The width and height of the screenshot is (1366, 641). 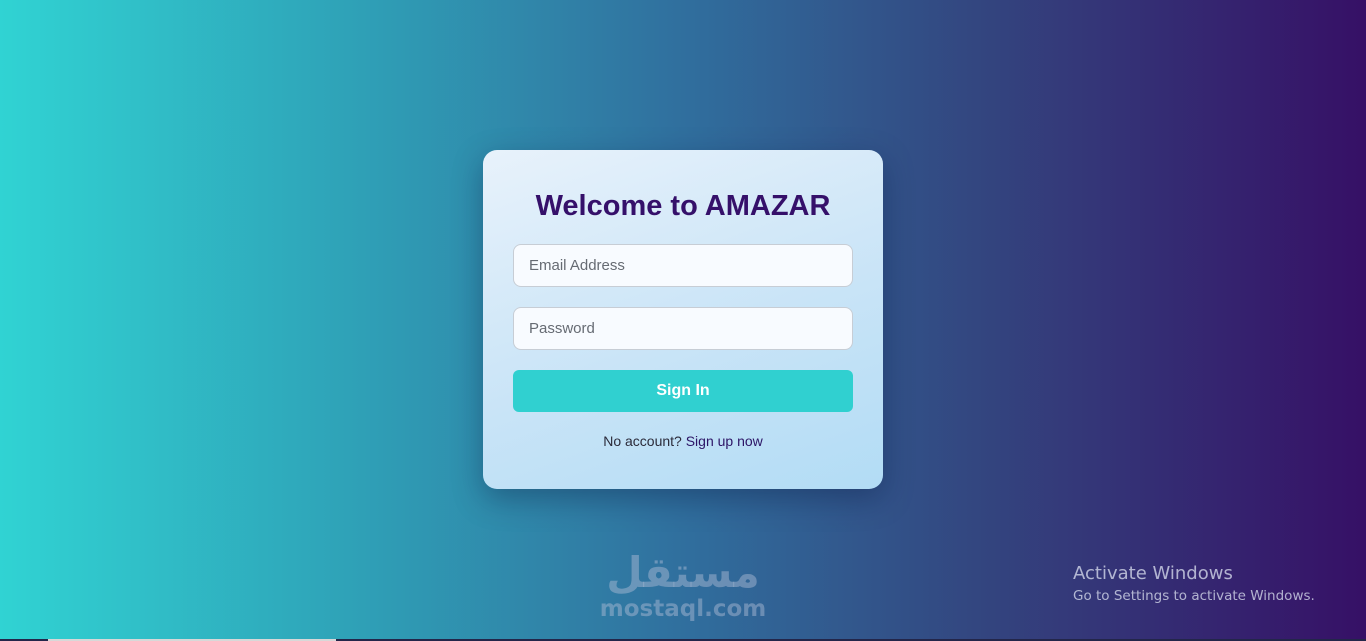 What do you see at coordinates (1153, 573) in the screenshot?
I see `activate-windows-title: Activate Windows` at bounding box center [1153, 573].